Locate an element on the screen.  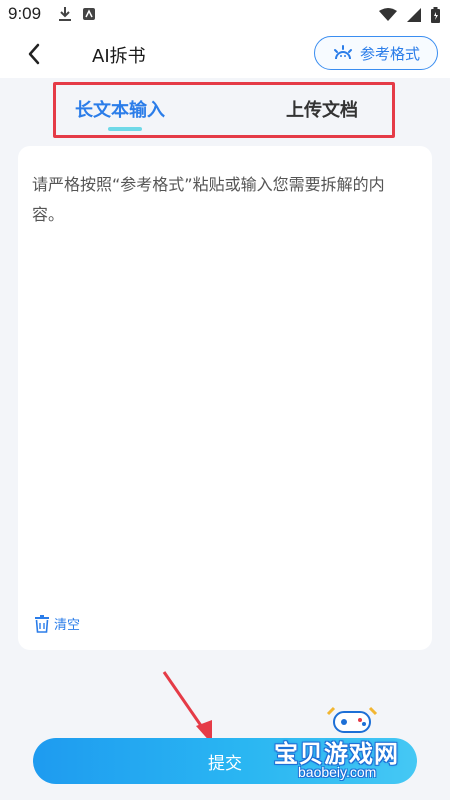
clear-button: 清空 is located at coordinates (57, 623).